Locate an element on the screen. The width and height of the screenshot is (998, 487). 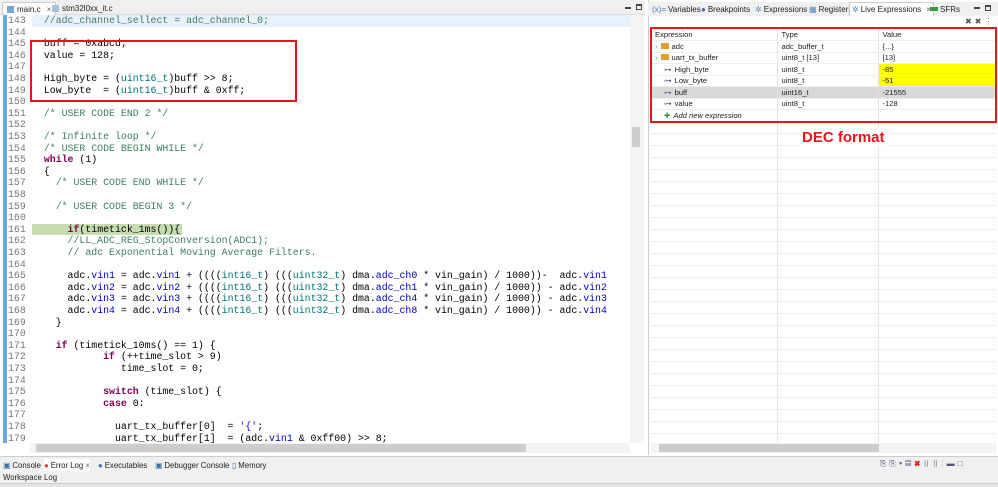
code-text: time_slot = 0; is located at coordinates (118, 369).